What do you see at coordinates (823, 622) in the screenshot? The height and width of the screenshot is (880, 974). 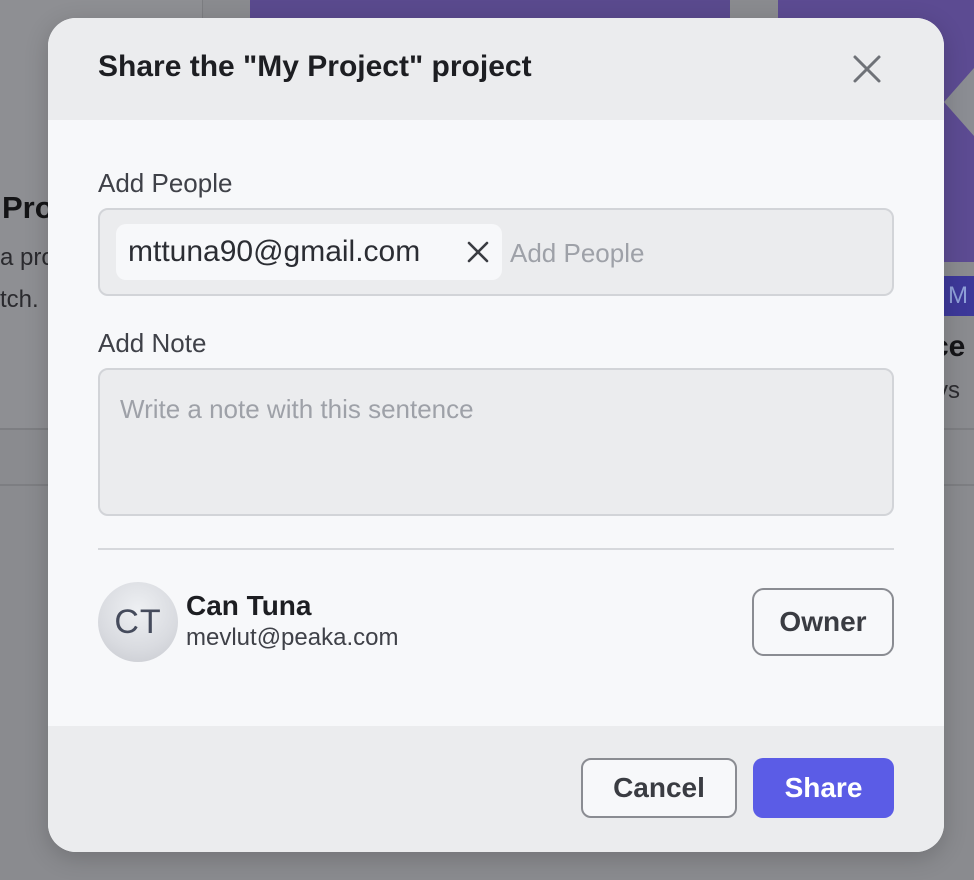 I see `member-role-button: Owner` at bounding box center [823, 622].